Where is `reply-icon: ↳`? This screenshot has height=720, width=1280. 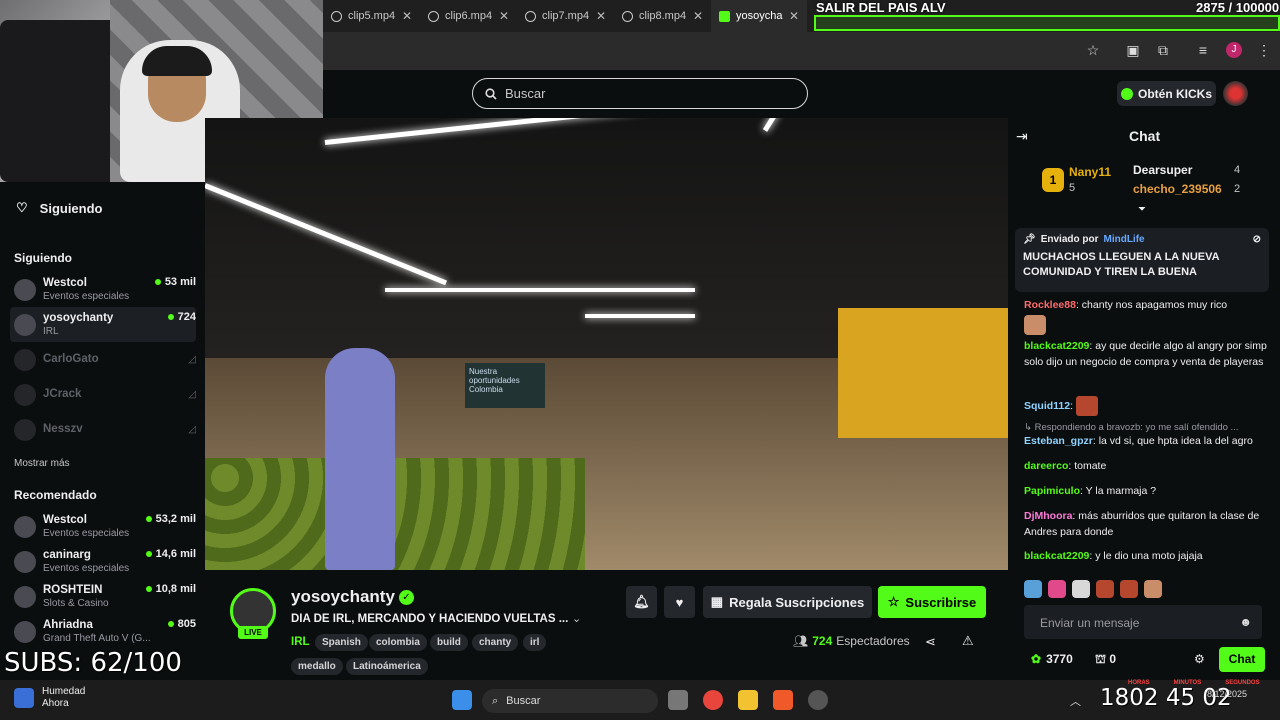
reply-icon: ↳ is located at coordinates (1029, 427).